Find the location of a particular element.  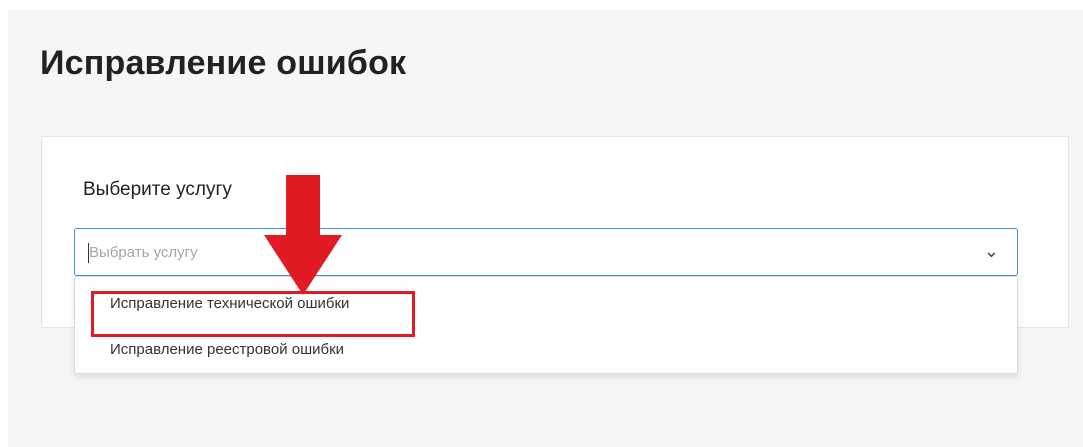

down-arrow-annotation-icon is located at coordinates (303, 235).